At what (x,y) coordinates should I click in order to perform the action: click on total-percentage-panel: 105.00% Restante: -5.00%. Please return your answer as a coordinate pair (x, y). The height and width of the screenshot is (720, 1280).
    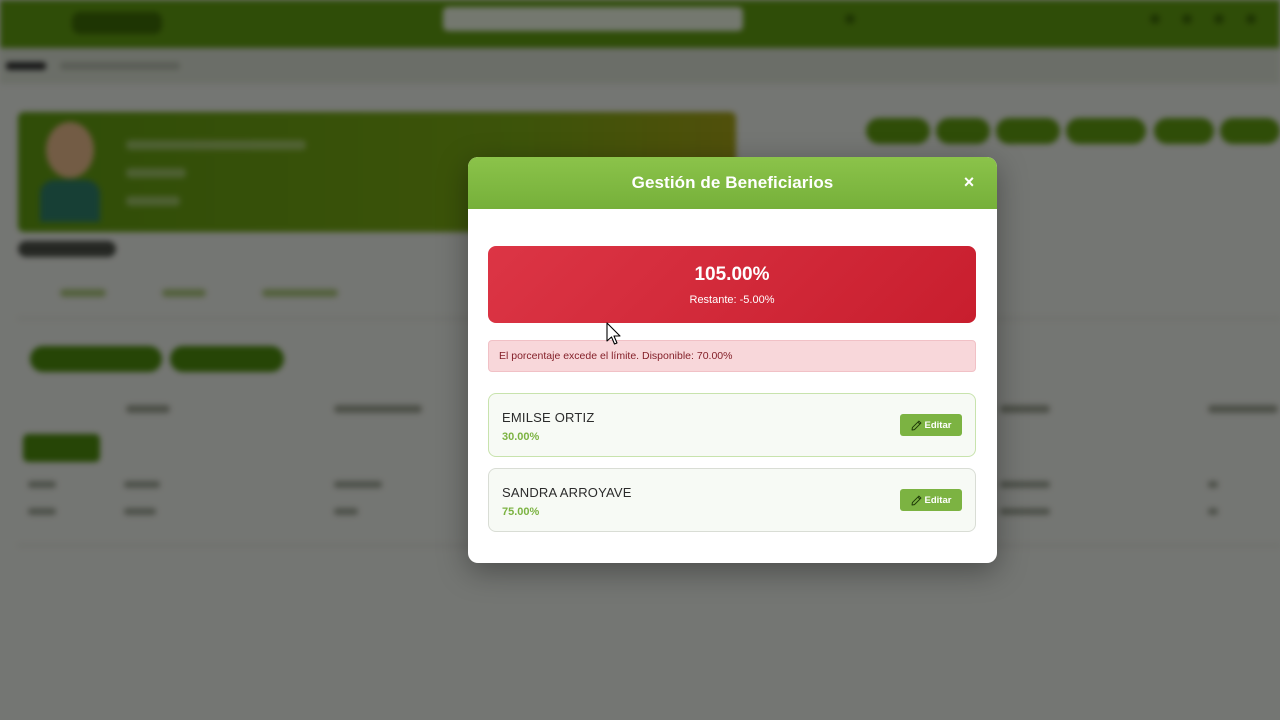
    Looking at the image, I should click on (732, 284).